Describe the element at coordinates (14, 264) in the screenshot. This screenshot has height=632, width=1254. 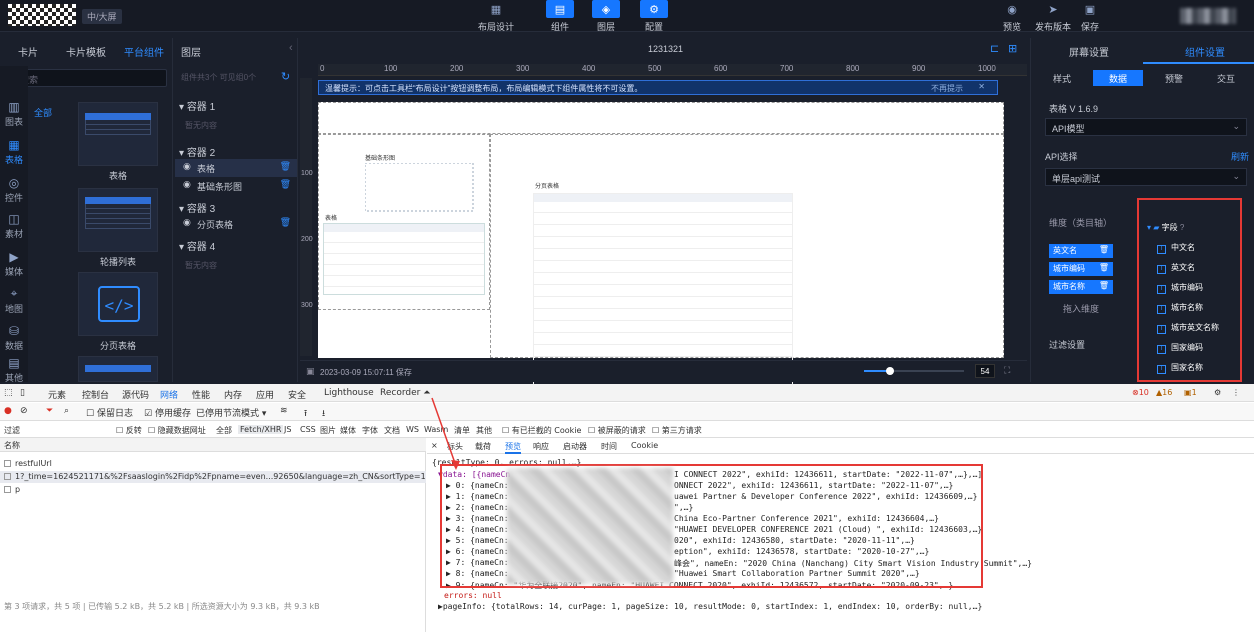
I see `rail-media: ▶ 媒体` at that location.